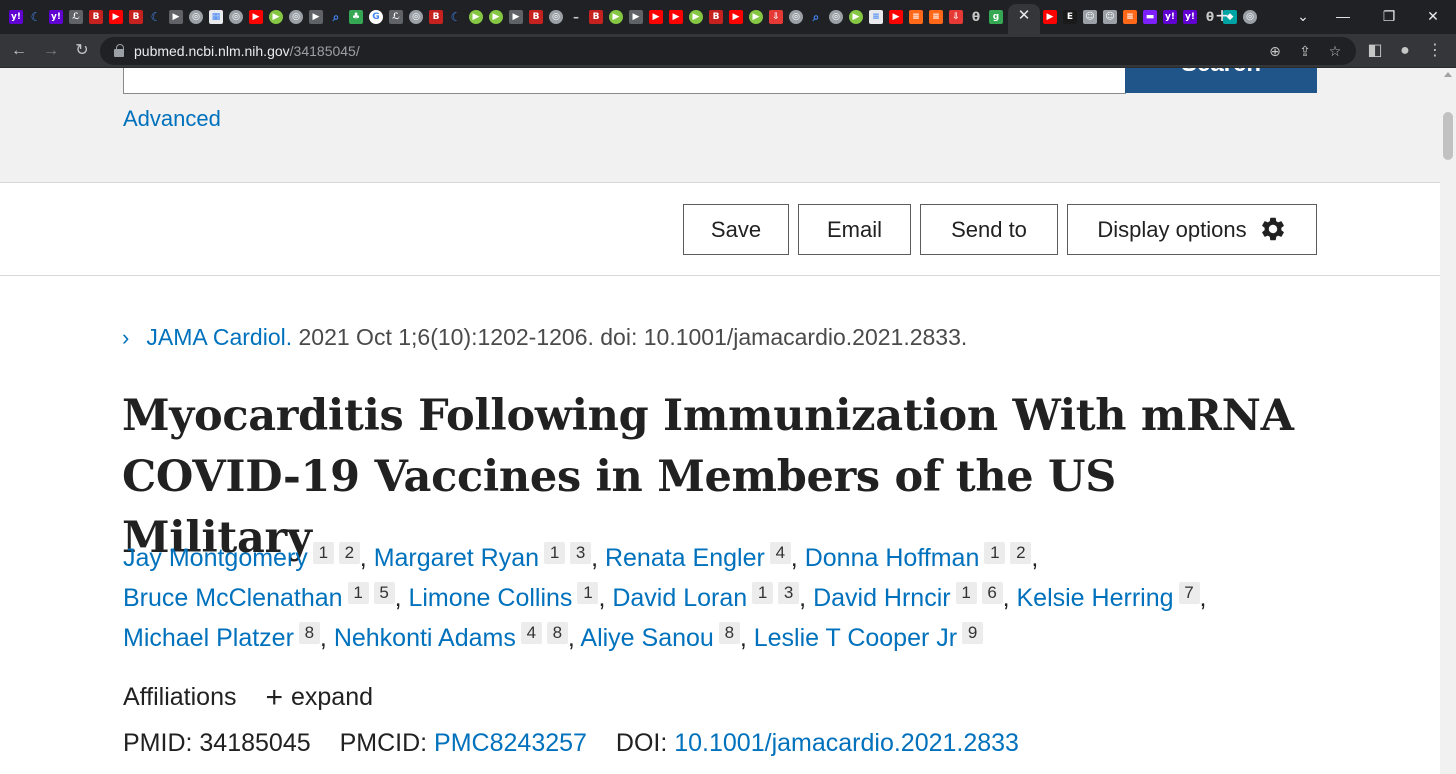  Describe the element at coordinates (1448, 421) in the screenshot. I see `vertical-scrollbar` at that location.